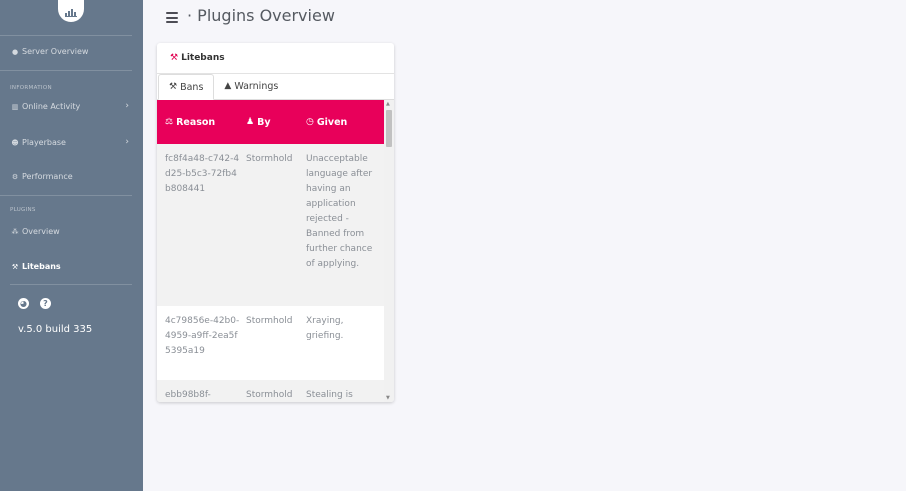 This screenshot has height=491, width=906. Describe the element at coordinates (388, 398) in the screenshot. I see `scroll-down-icon: ▼` at that location.